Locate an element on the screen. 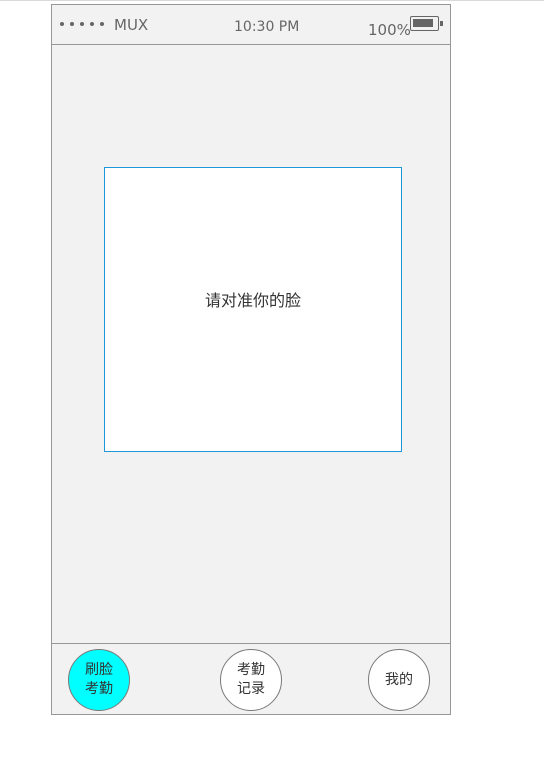 The image size is (544, 784). nav-face-attendance-button: 刷脸考勤 is located at coordinates (99, 680).